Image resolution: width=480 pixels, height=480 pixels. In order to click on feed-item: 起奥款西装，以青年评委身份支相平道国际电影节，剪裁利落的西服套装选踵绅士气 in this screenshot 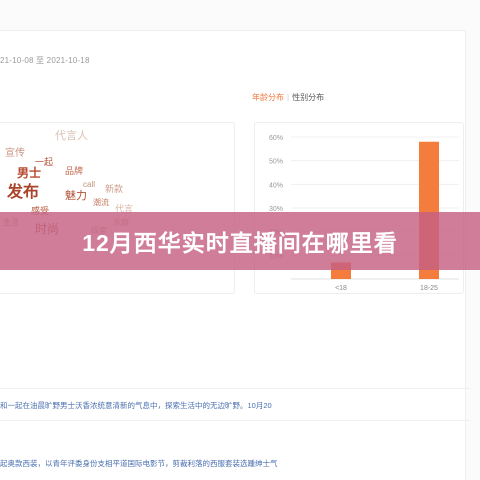, I will do `click(139, 463)`.